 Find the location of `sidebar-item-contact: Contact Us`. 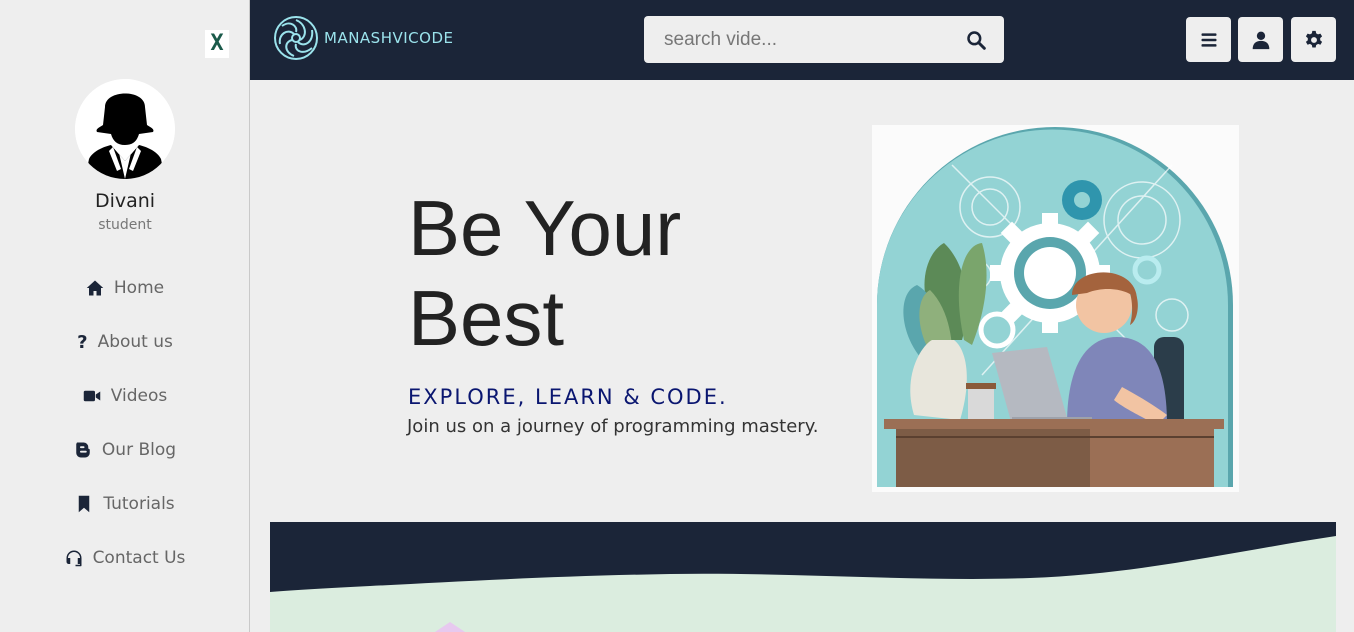

sidebar-item-contact: Contact Us is located at coordinates (125, 558).